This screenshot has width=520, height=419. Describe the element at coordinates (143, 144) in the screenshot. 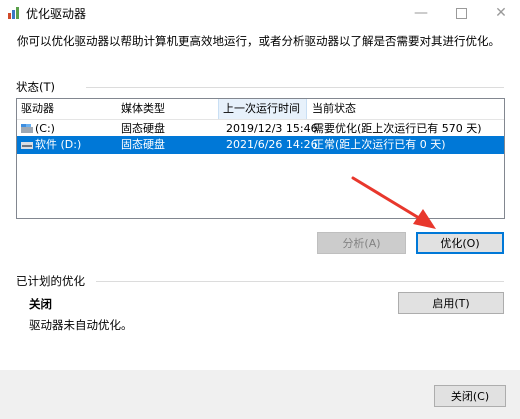

I see `media-type: 固态硬盘` at that location.